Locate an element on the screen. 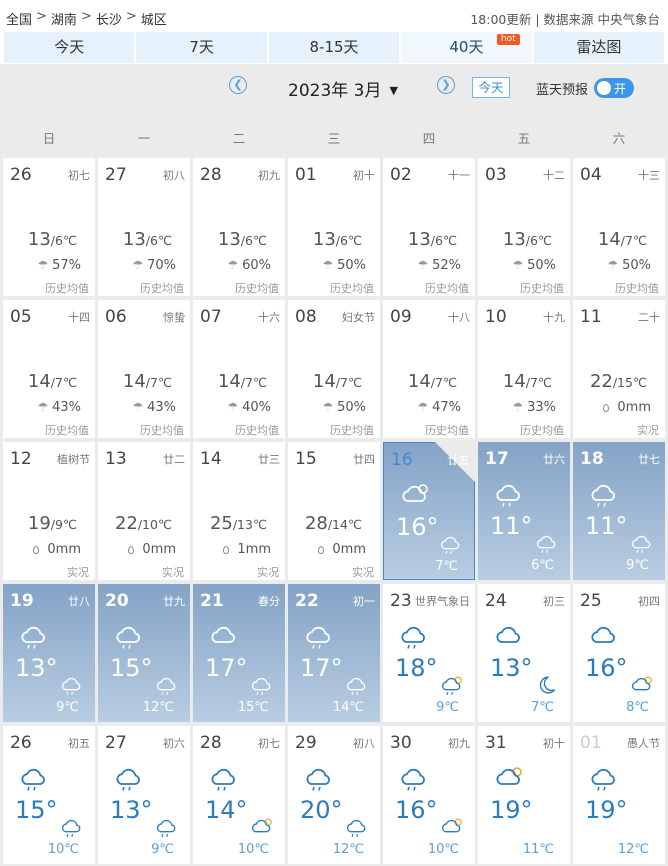  day-cell: 31 初十 19° 11℃ is located at coordinates (524, 795).